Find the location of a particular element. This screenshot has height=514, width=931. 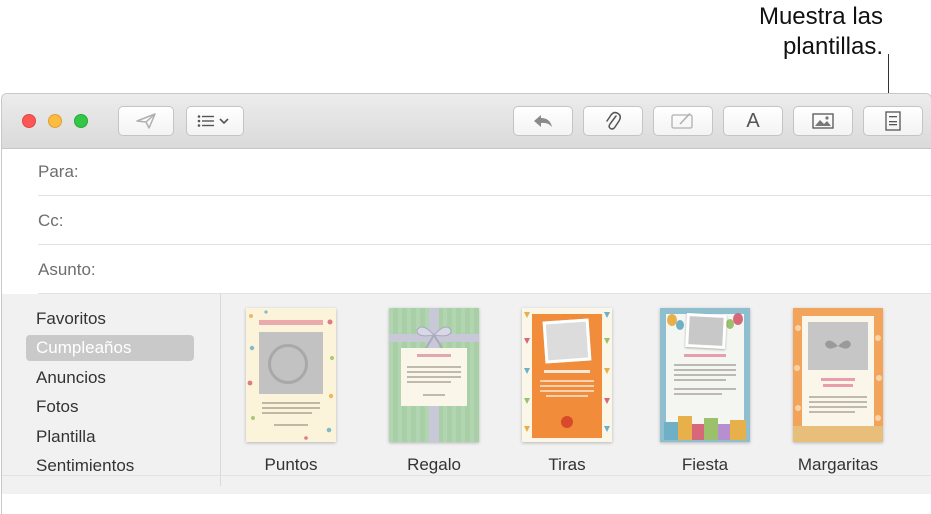

markup-icon is located at coordinates (682, 120).